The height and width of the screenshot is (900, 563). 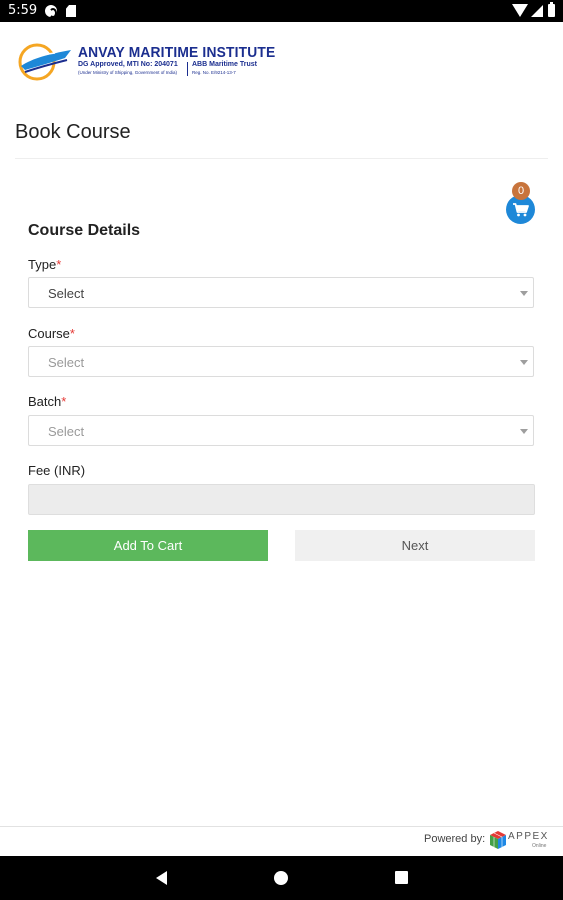 What do you see at coordinates (281, 11) in the screenshot?
I see `status-bar: 5:59` at bounding box center [281, 11].